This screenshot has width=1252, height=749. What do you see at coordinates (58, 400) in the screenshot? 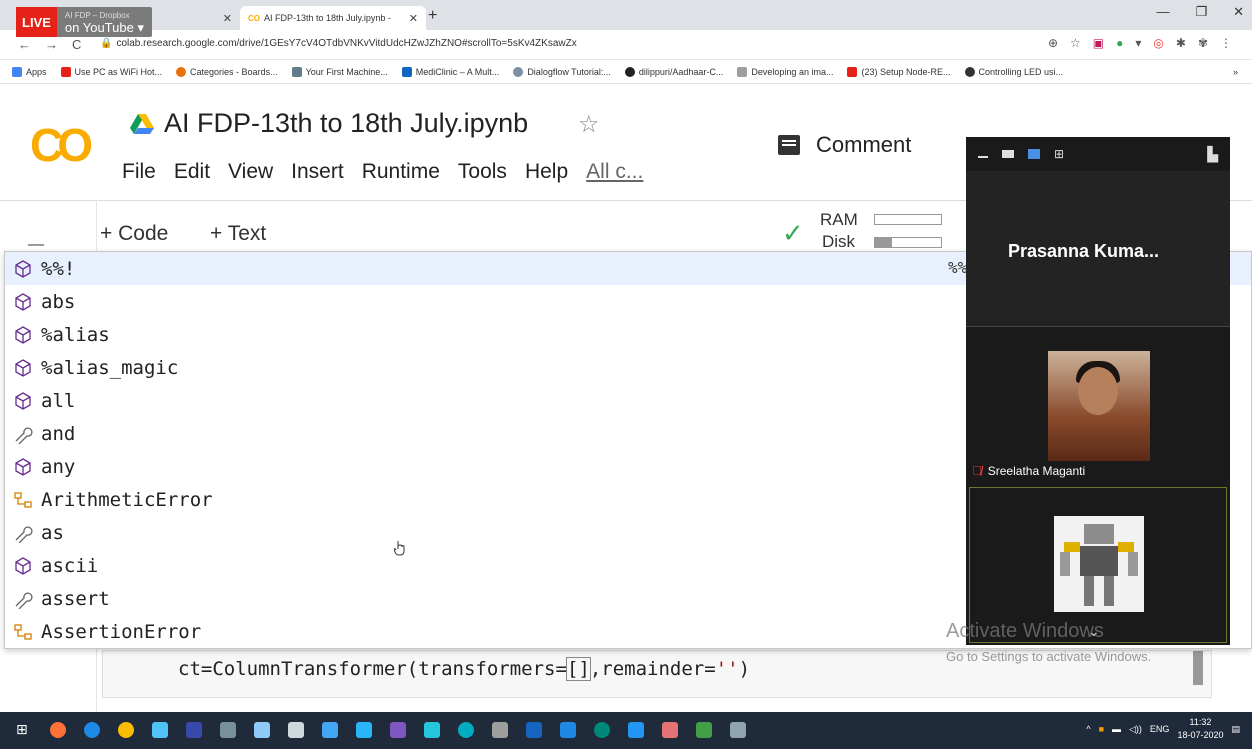
I see `autocomplete-item-label: all` at bounding box center [58, 400].